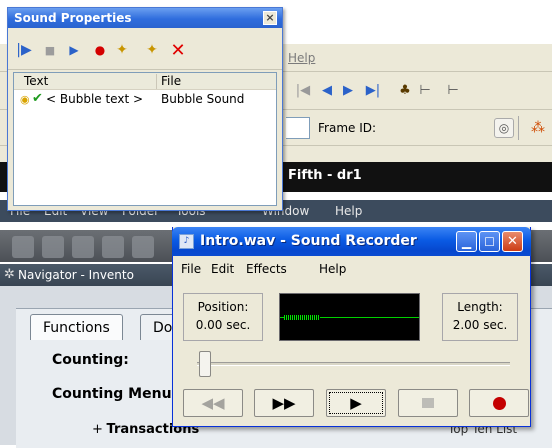 This screenshot has width=552, height=448. What do you see at coordinates (37, 98) in the screenshot?
I see `checkmark-icon: ✔` at bounding box center [37, 98].